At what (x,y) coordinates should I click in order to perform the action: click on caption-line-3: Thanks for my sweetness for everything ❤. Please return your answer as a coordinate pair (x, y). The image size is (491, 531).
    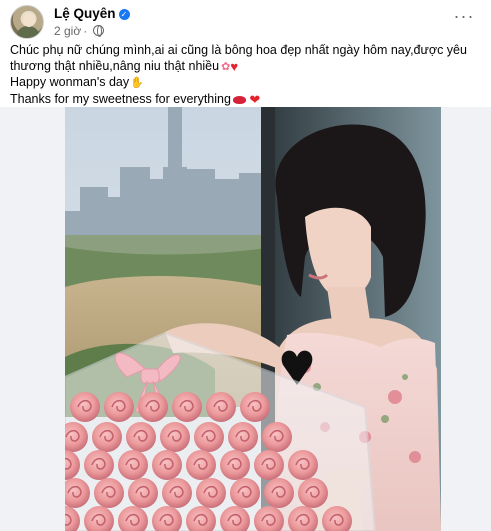
    Looking at the image, I should click on (246, 100).